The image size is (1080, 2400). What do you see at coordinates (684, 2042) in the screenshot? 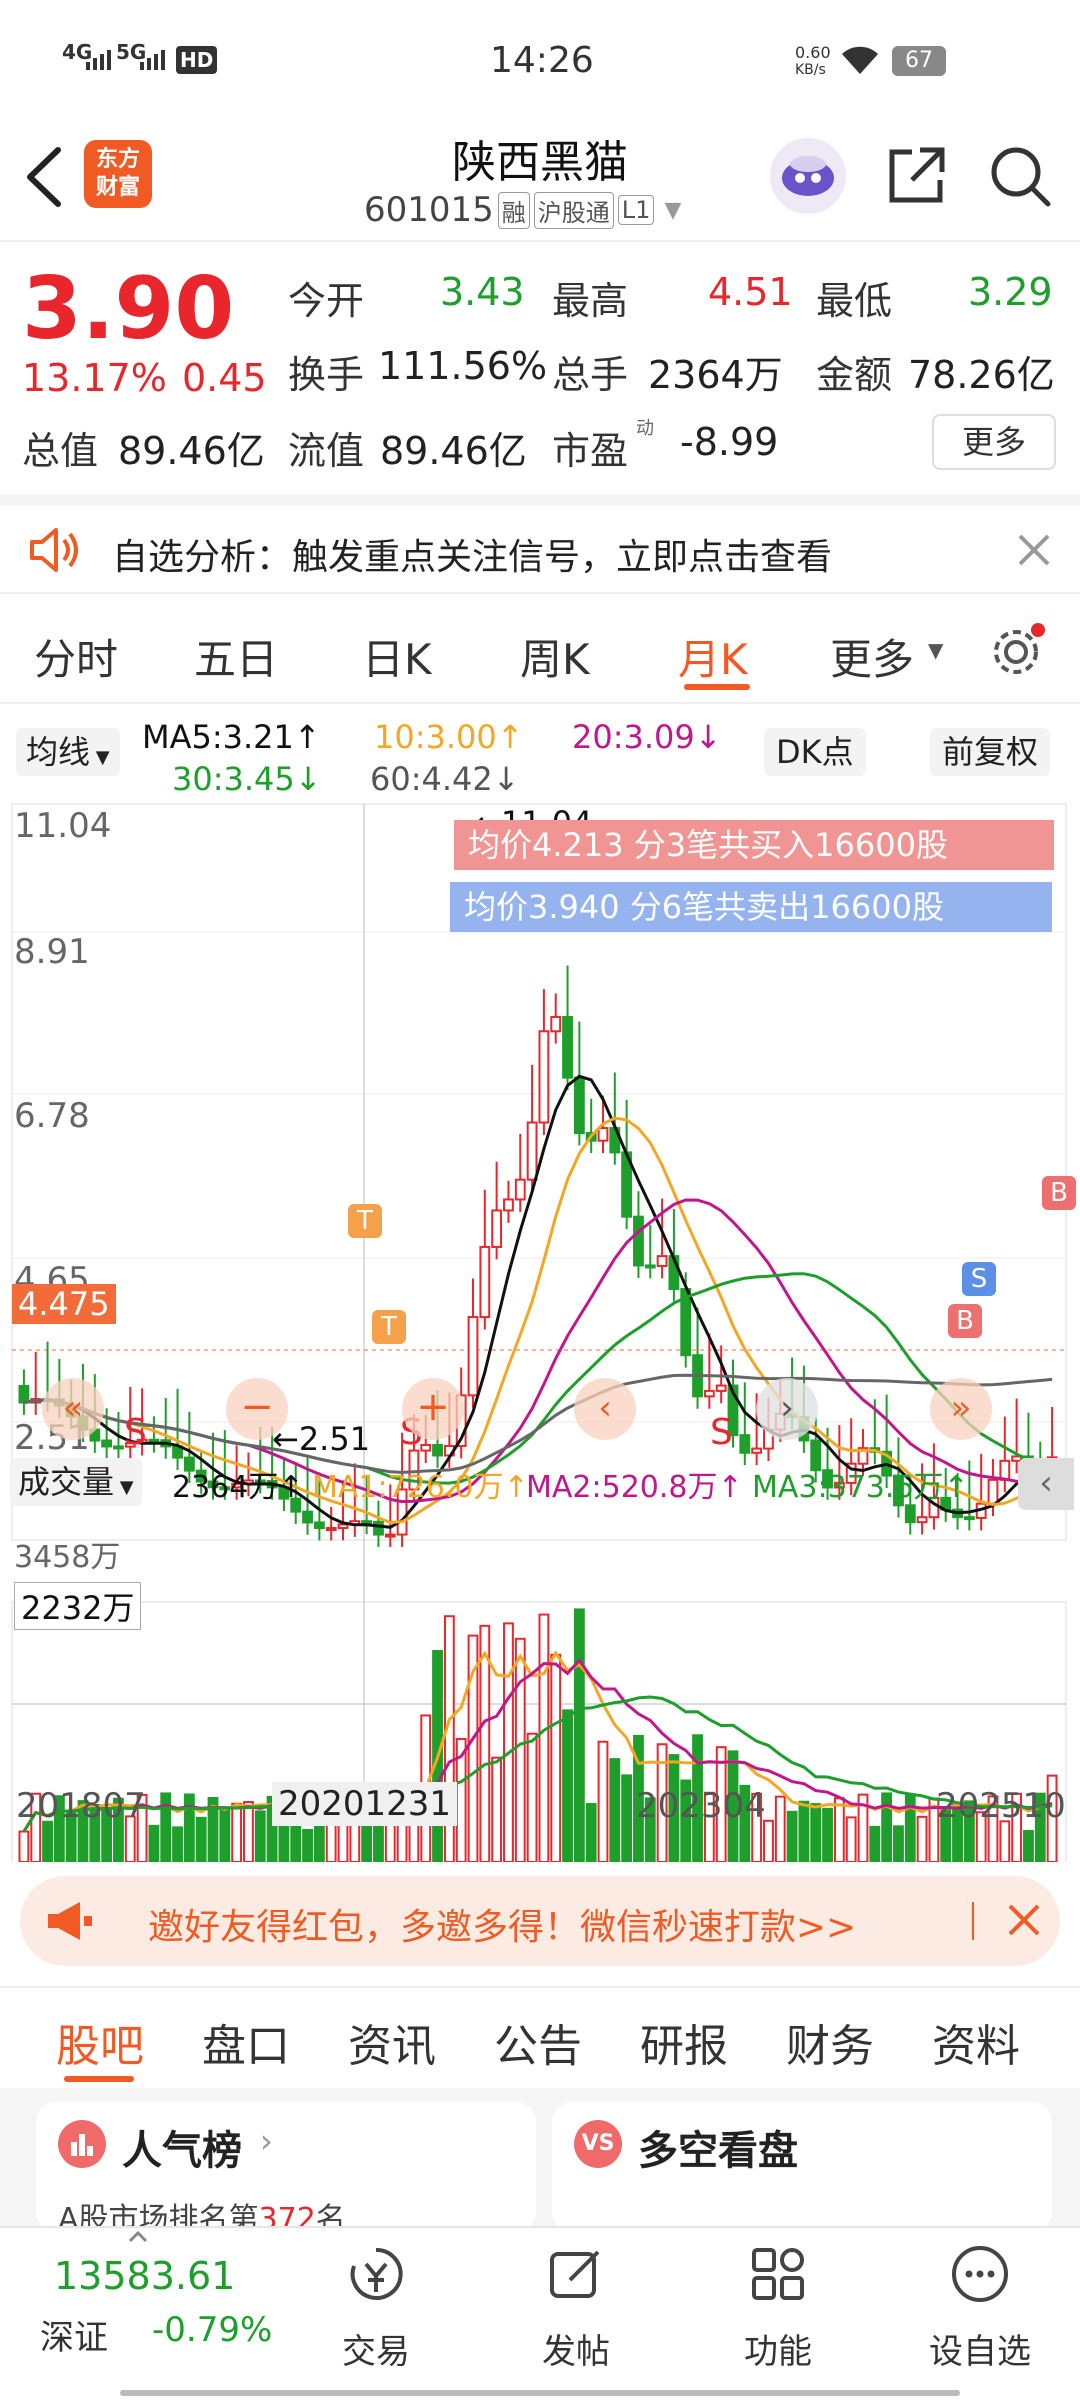
I see `tab-research: 研报` at bounding box center [684, 2042].